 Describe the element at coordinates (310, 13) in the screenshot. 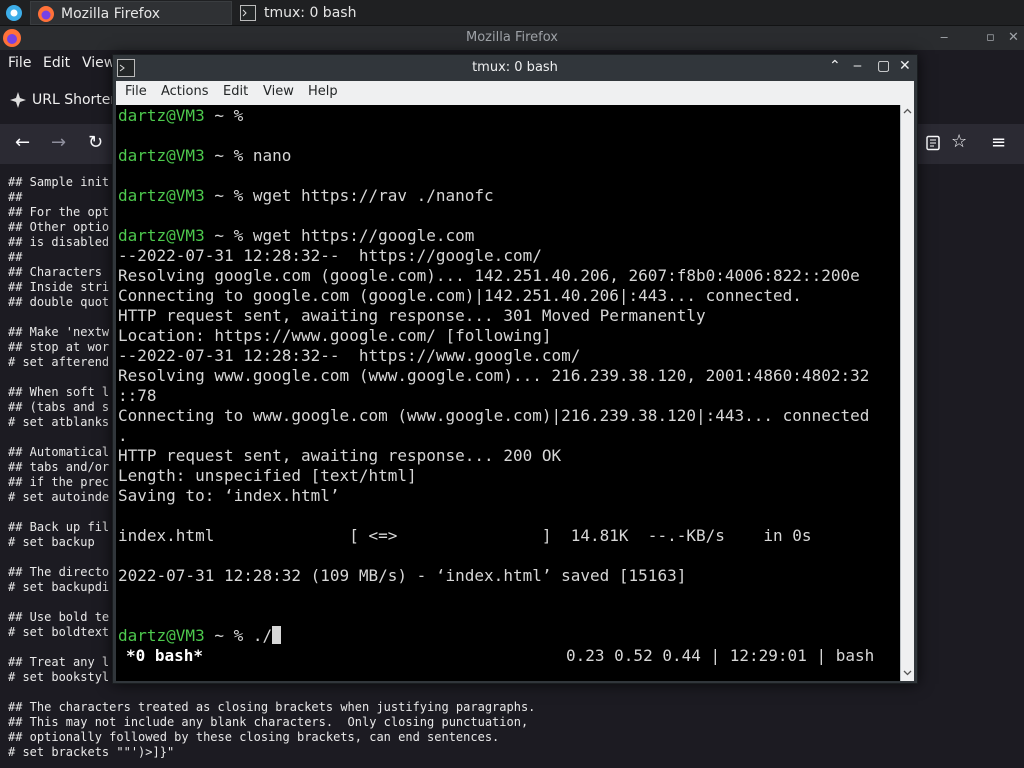

I see `taskbar-tmux-label: tmux: 0 bash` at that location.